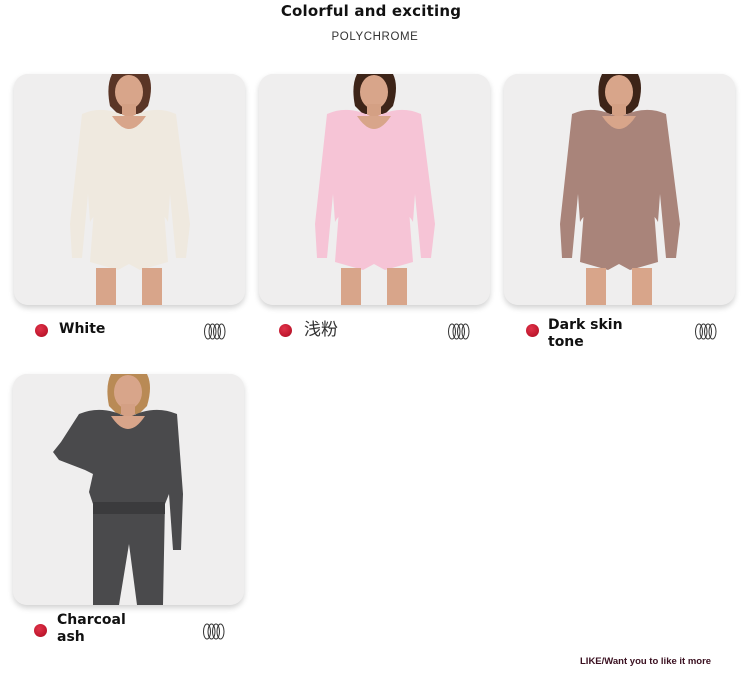 The width and height of the screenshot is (750, 681). I want to click on color-label-white: White, so click(82, 329).